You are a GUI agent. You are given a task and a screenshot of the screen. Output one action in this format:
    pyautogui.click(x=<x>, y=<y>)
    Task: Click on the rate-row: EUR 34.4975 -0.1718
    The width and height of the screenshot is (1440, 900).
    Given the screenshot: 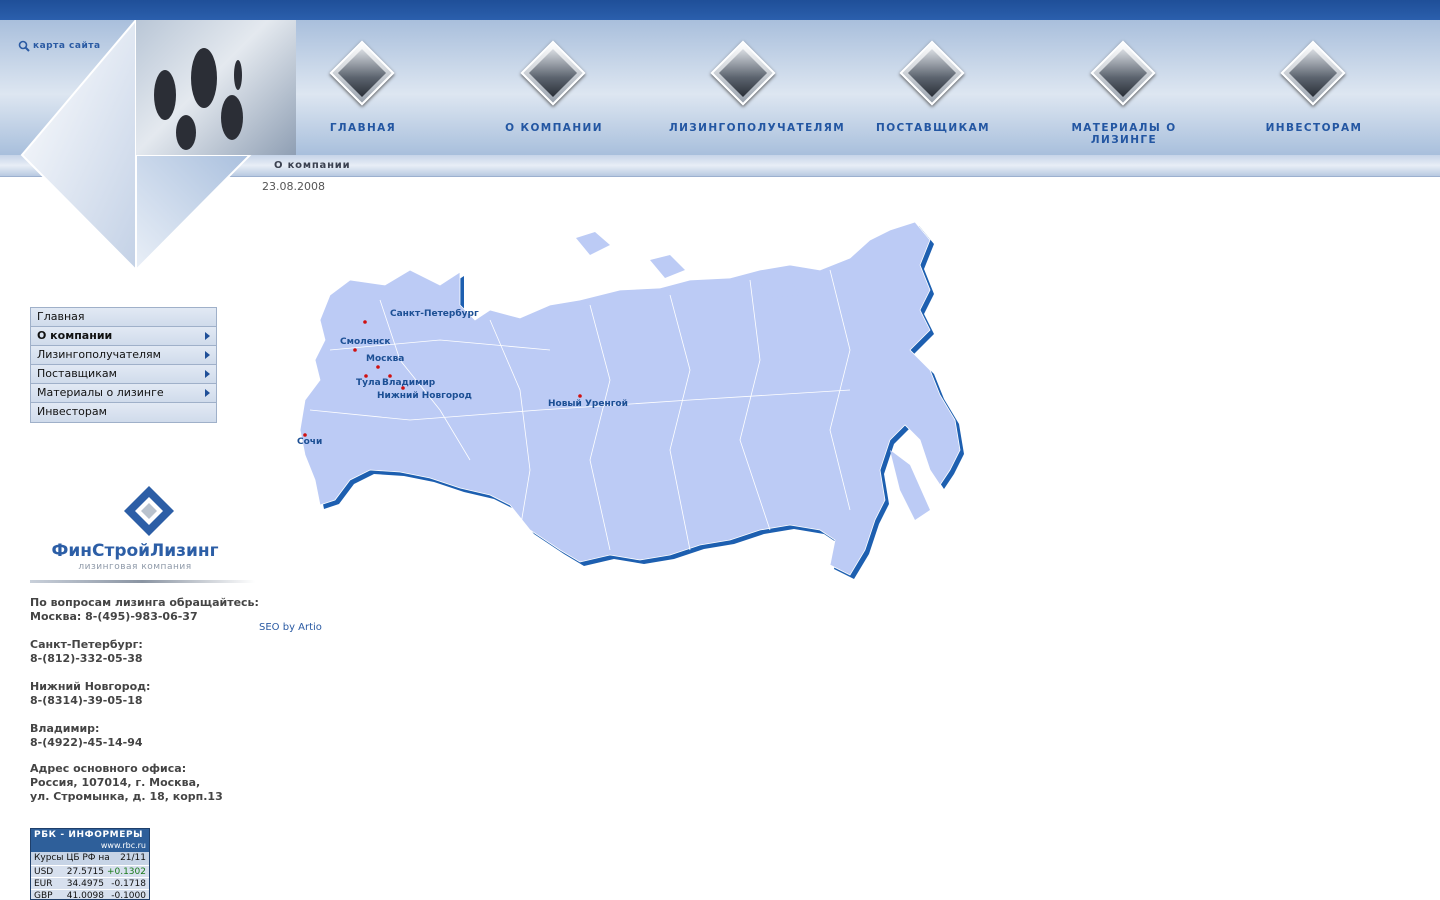 What is the action you would take?
    pyautogui.click(x=90, y=883)
    